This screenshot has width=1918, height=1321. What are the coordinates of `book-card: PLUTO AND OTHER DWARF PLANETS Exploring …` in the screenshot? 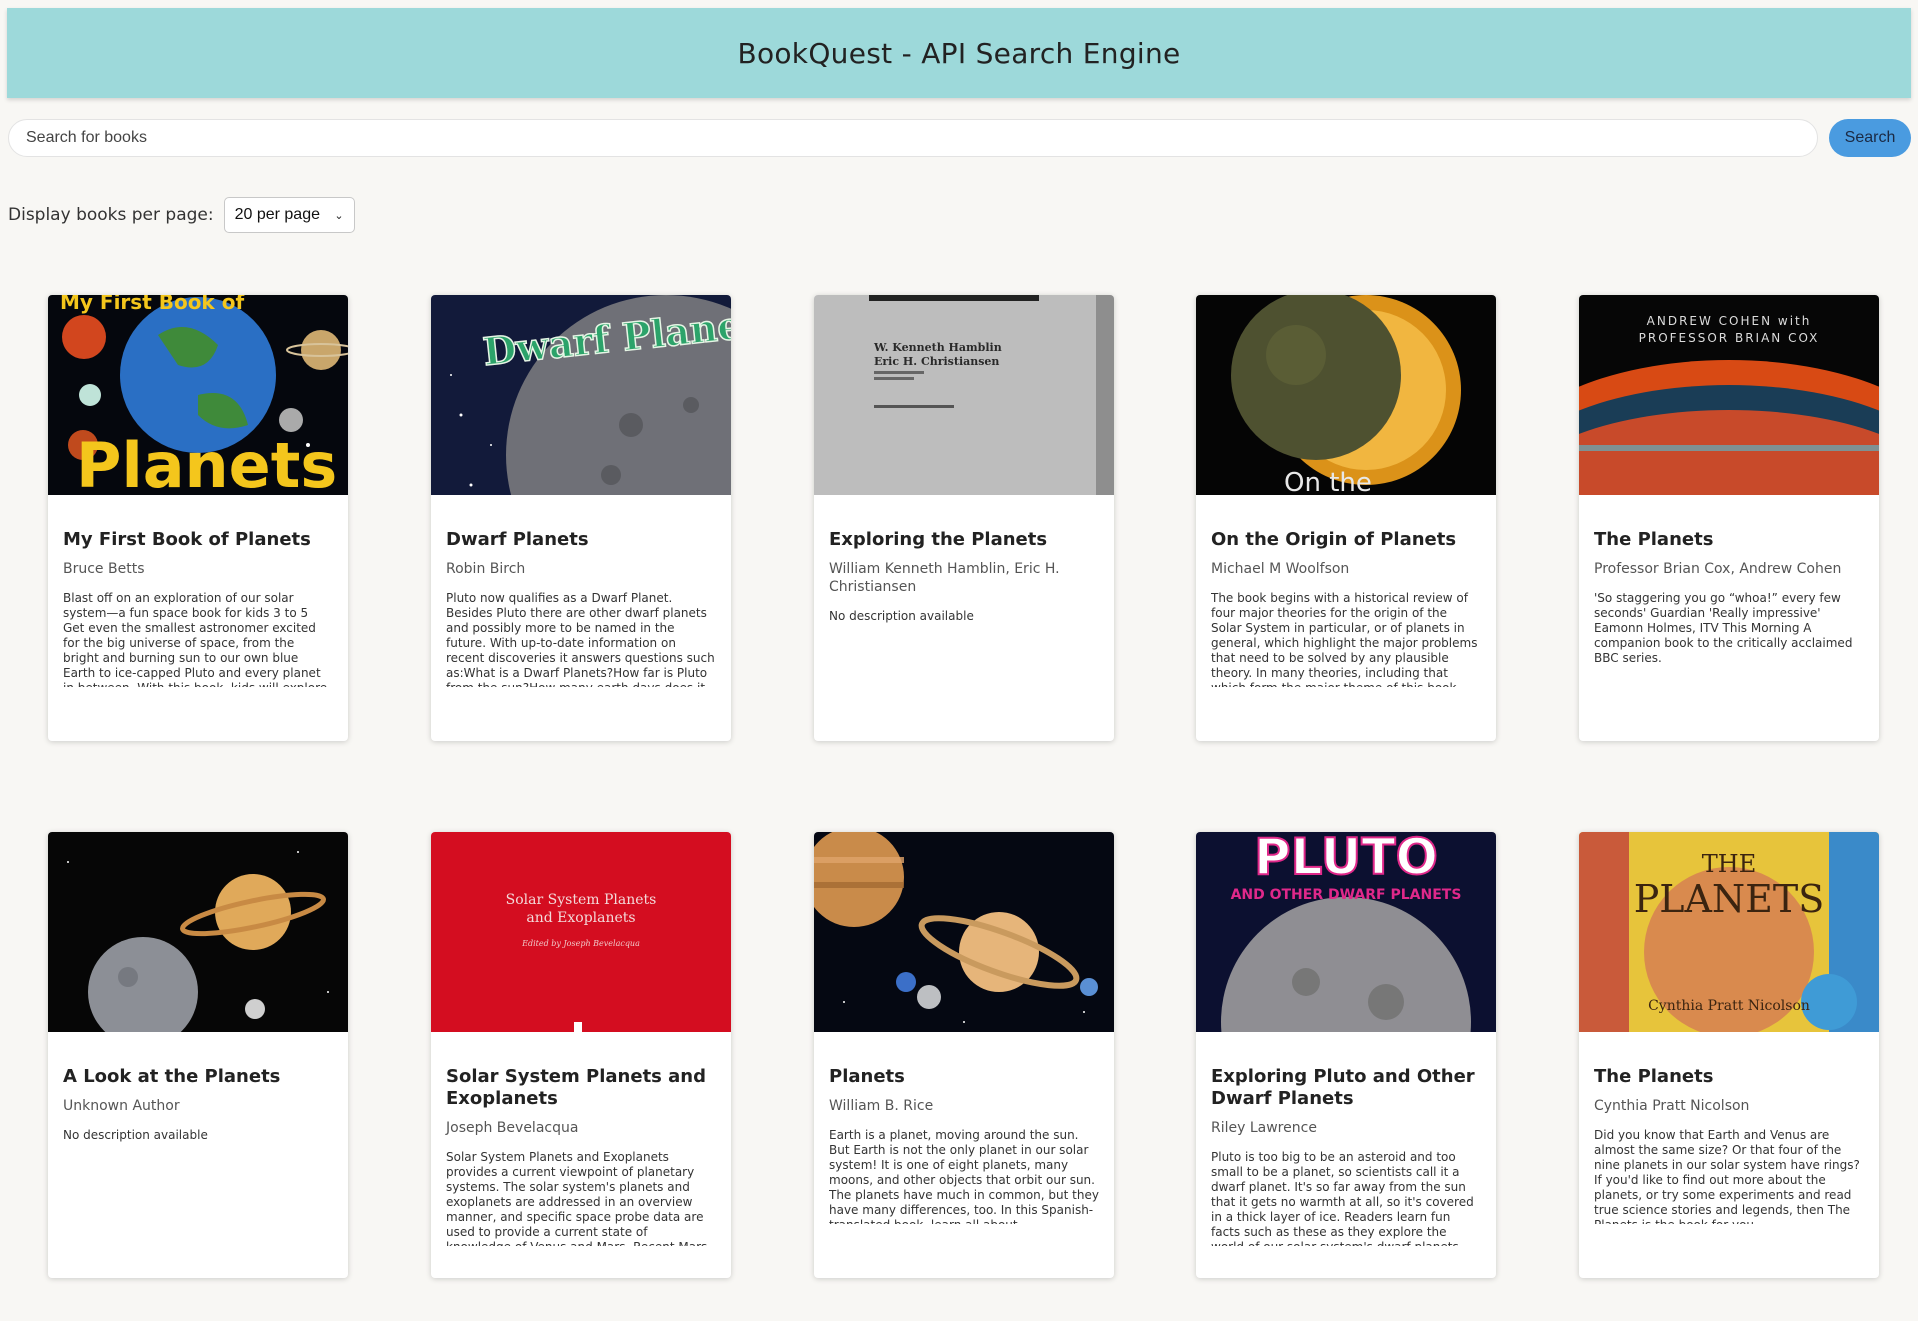 It's located at (1346, 1055).